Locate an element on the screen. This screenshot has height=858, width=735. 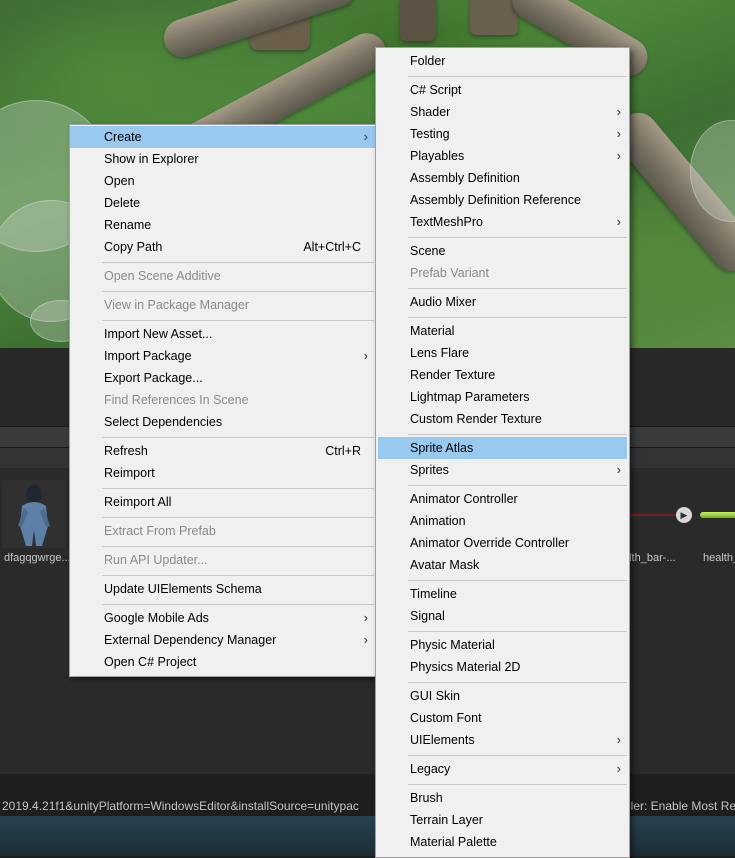
menu-item-label: Terrain Layer is located at coordinates (446, 820).